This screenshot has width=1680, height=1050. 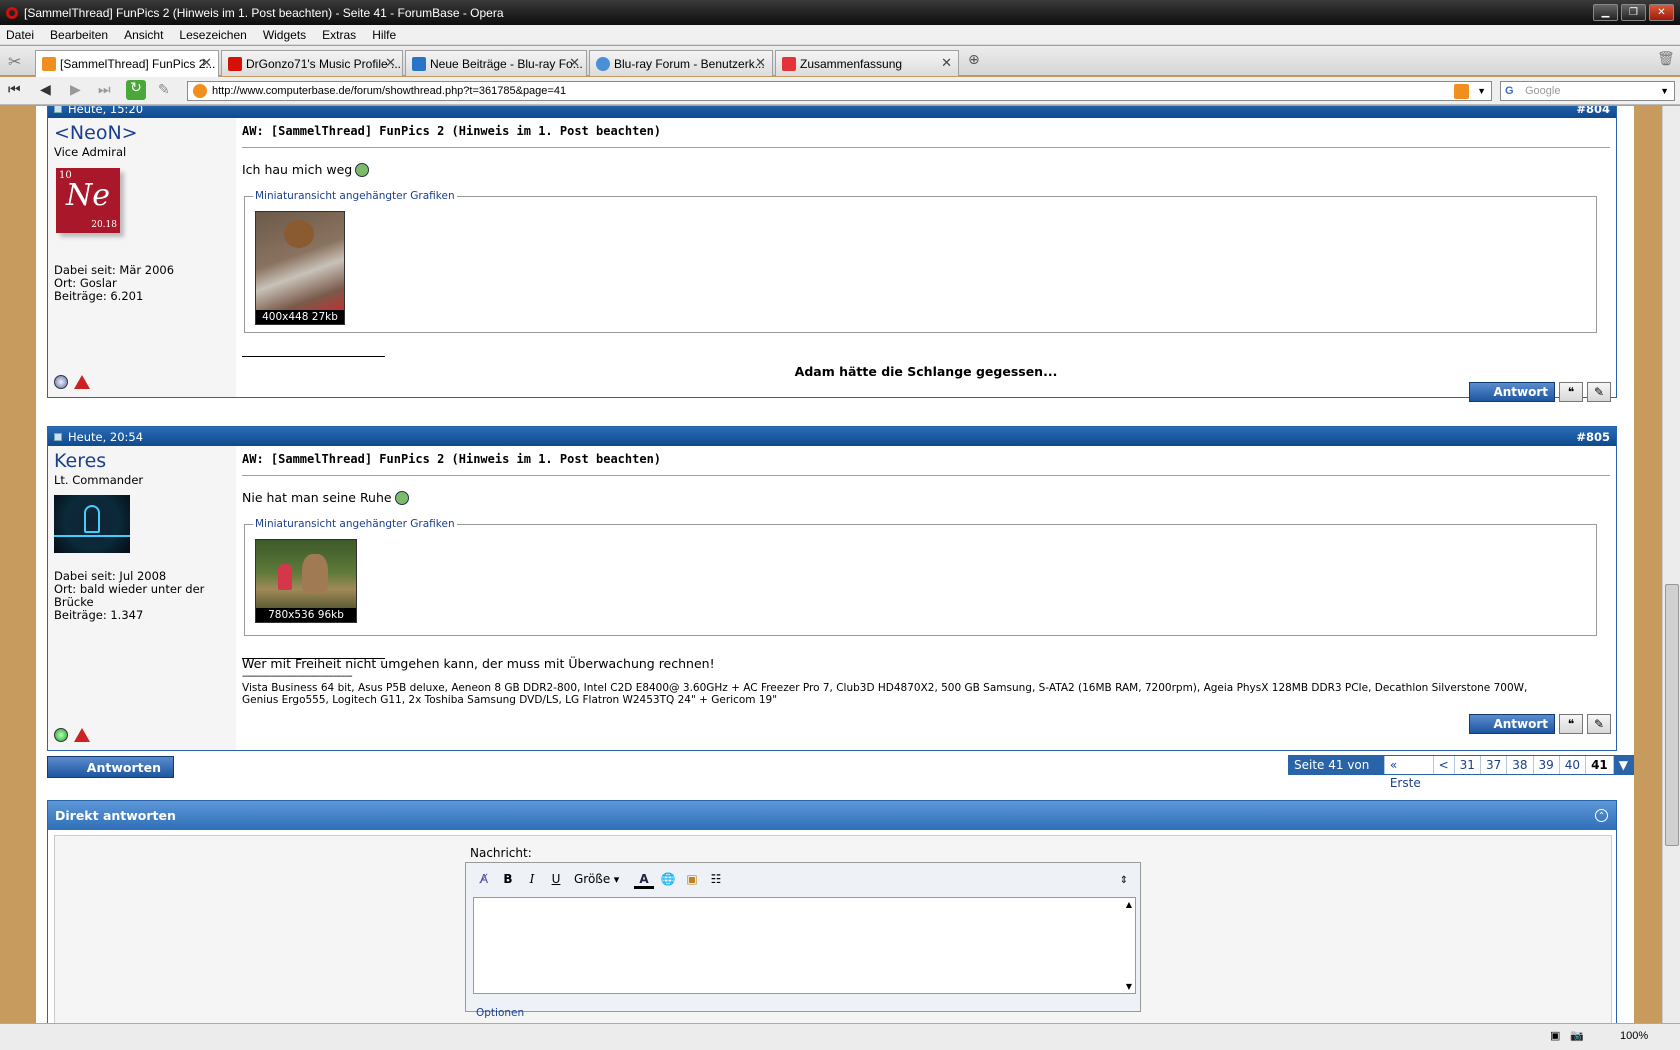 What do you see at coordinates (1481, 91) in the screenshot?
I see `address-dropdown-icon: ▼` at bounding box center [1481, 91].